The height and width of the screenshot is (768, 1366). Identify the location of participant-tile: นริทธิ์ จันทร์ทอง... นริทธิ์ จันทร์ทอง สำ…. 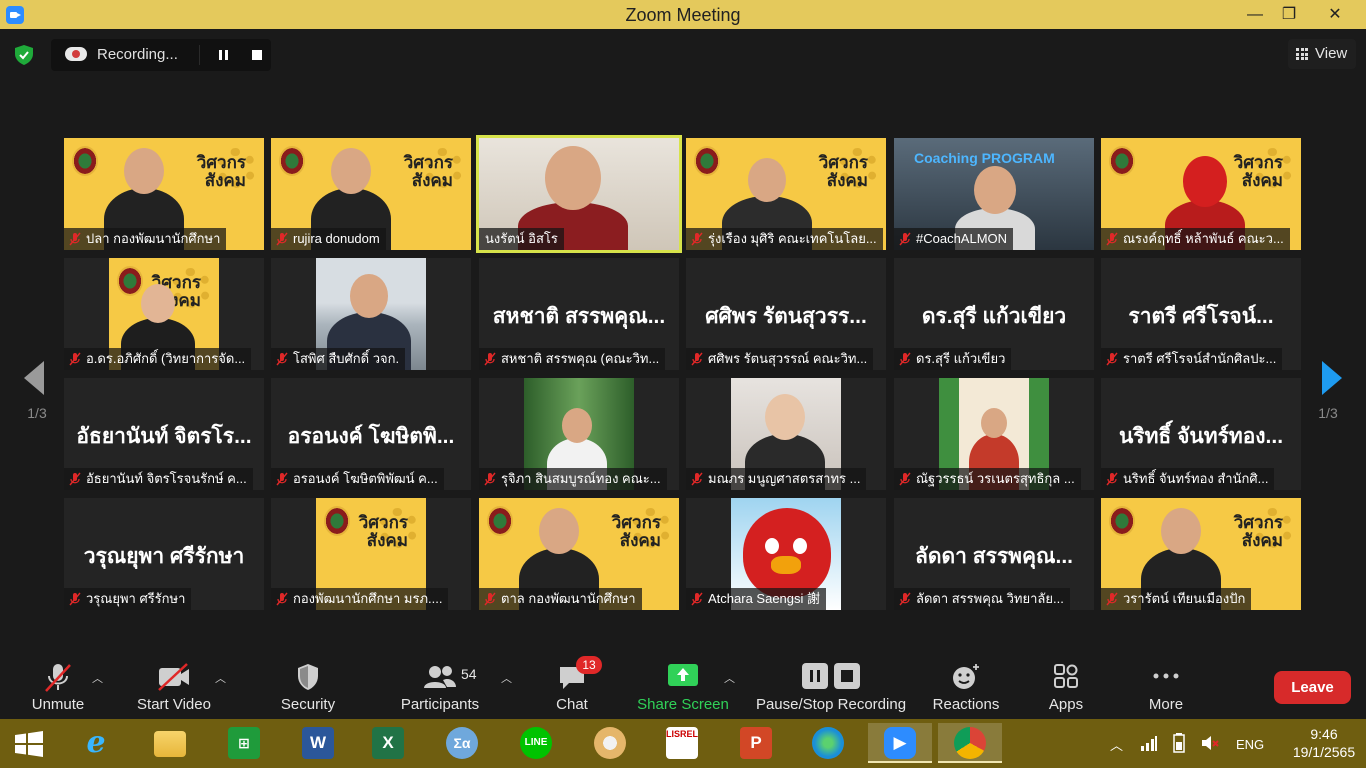
(1201, 434).